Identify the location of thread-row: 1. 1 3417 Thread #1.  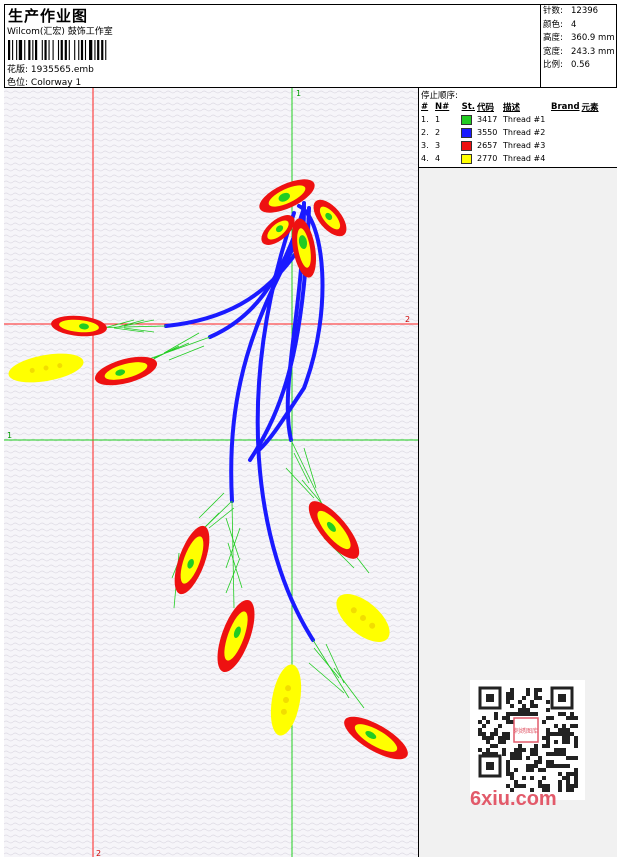
(509, 119).